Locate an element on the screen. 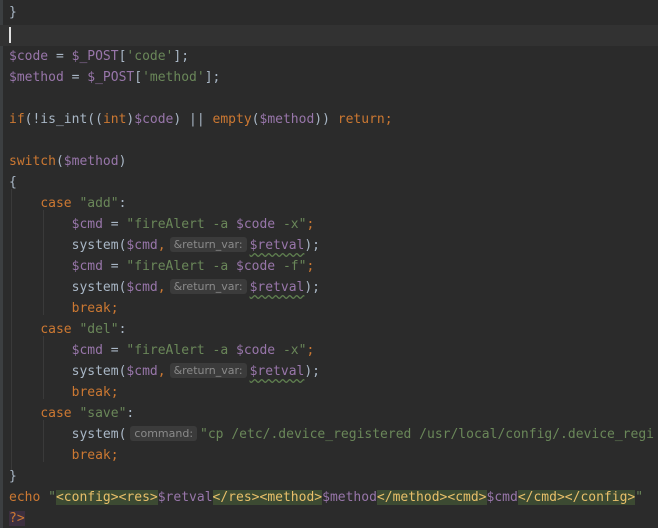  keyword: return is located at coordinates (361, 119).